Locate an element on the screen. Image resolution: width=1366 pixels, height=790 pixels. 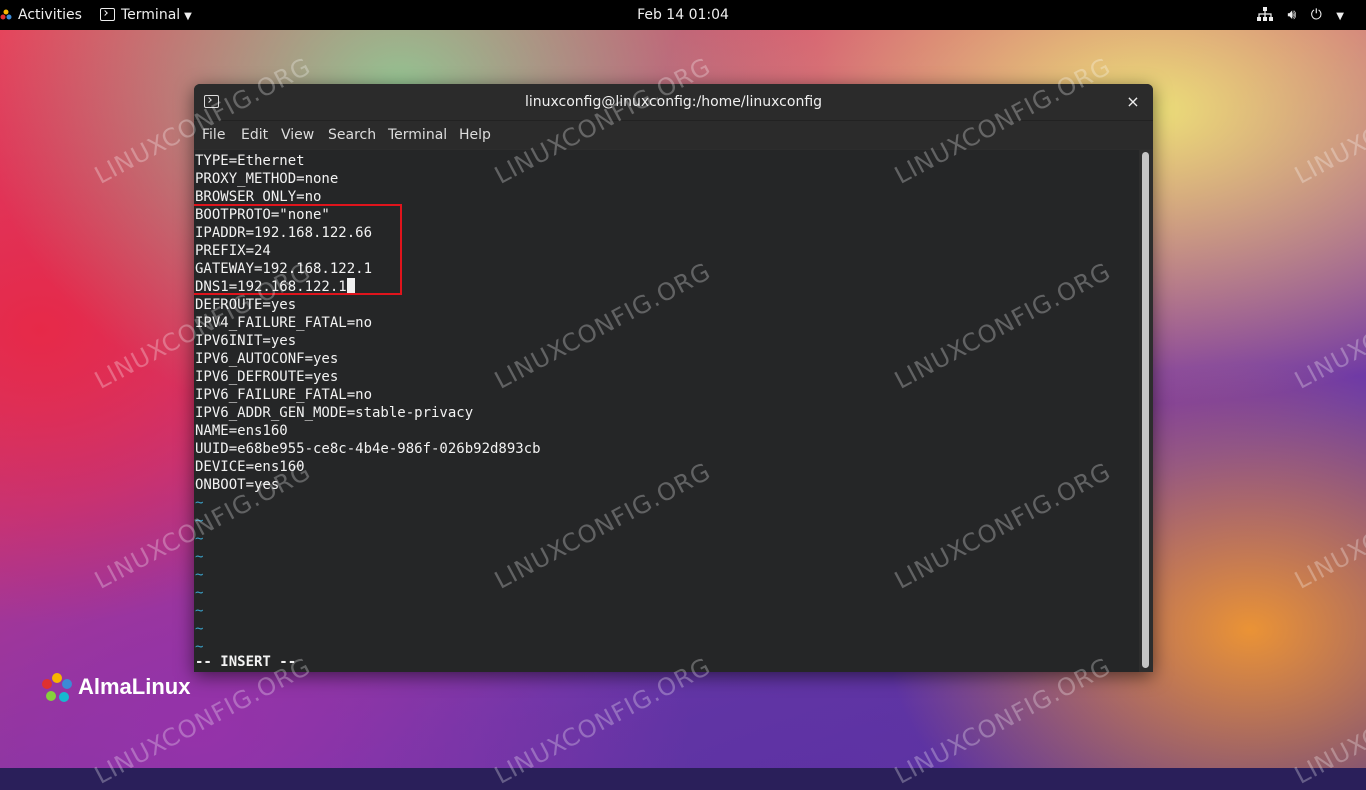
file-line: TYPE=Ethernet is located at coordinates (250, 161).